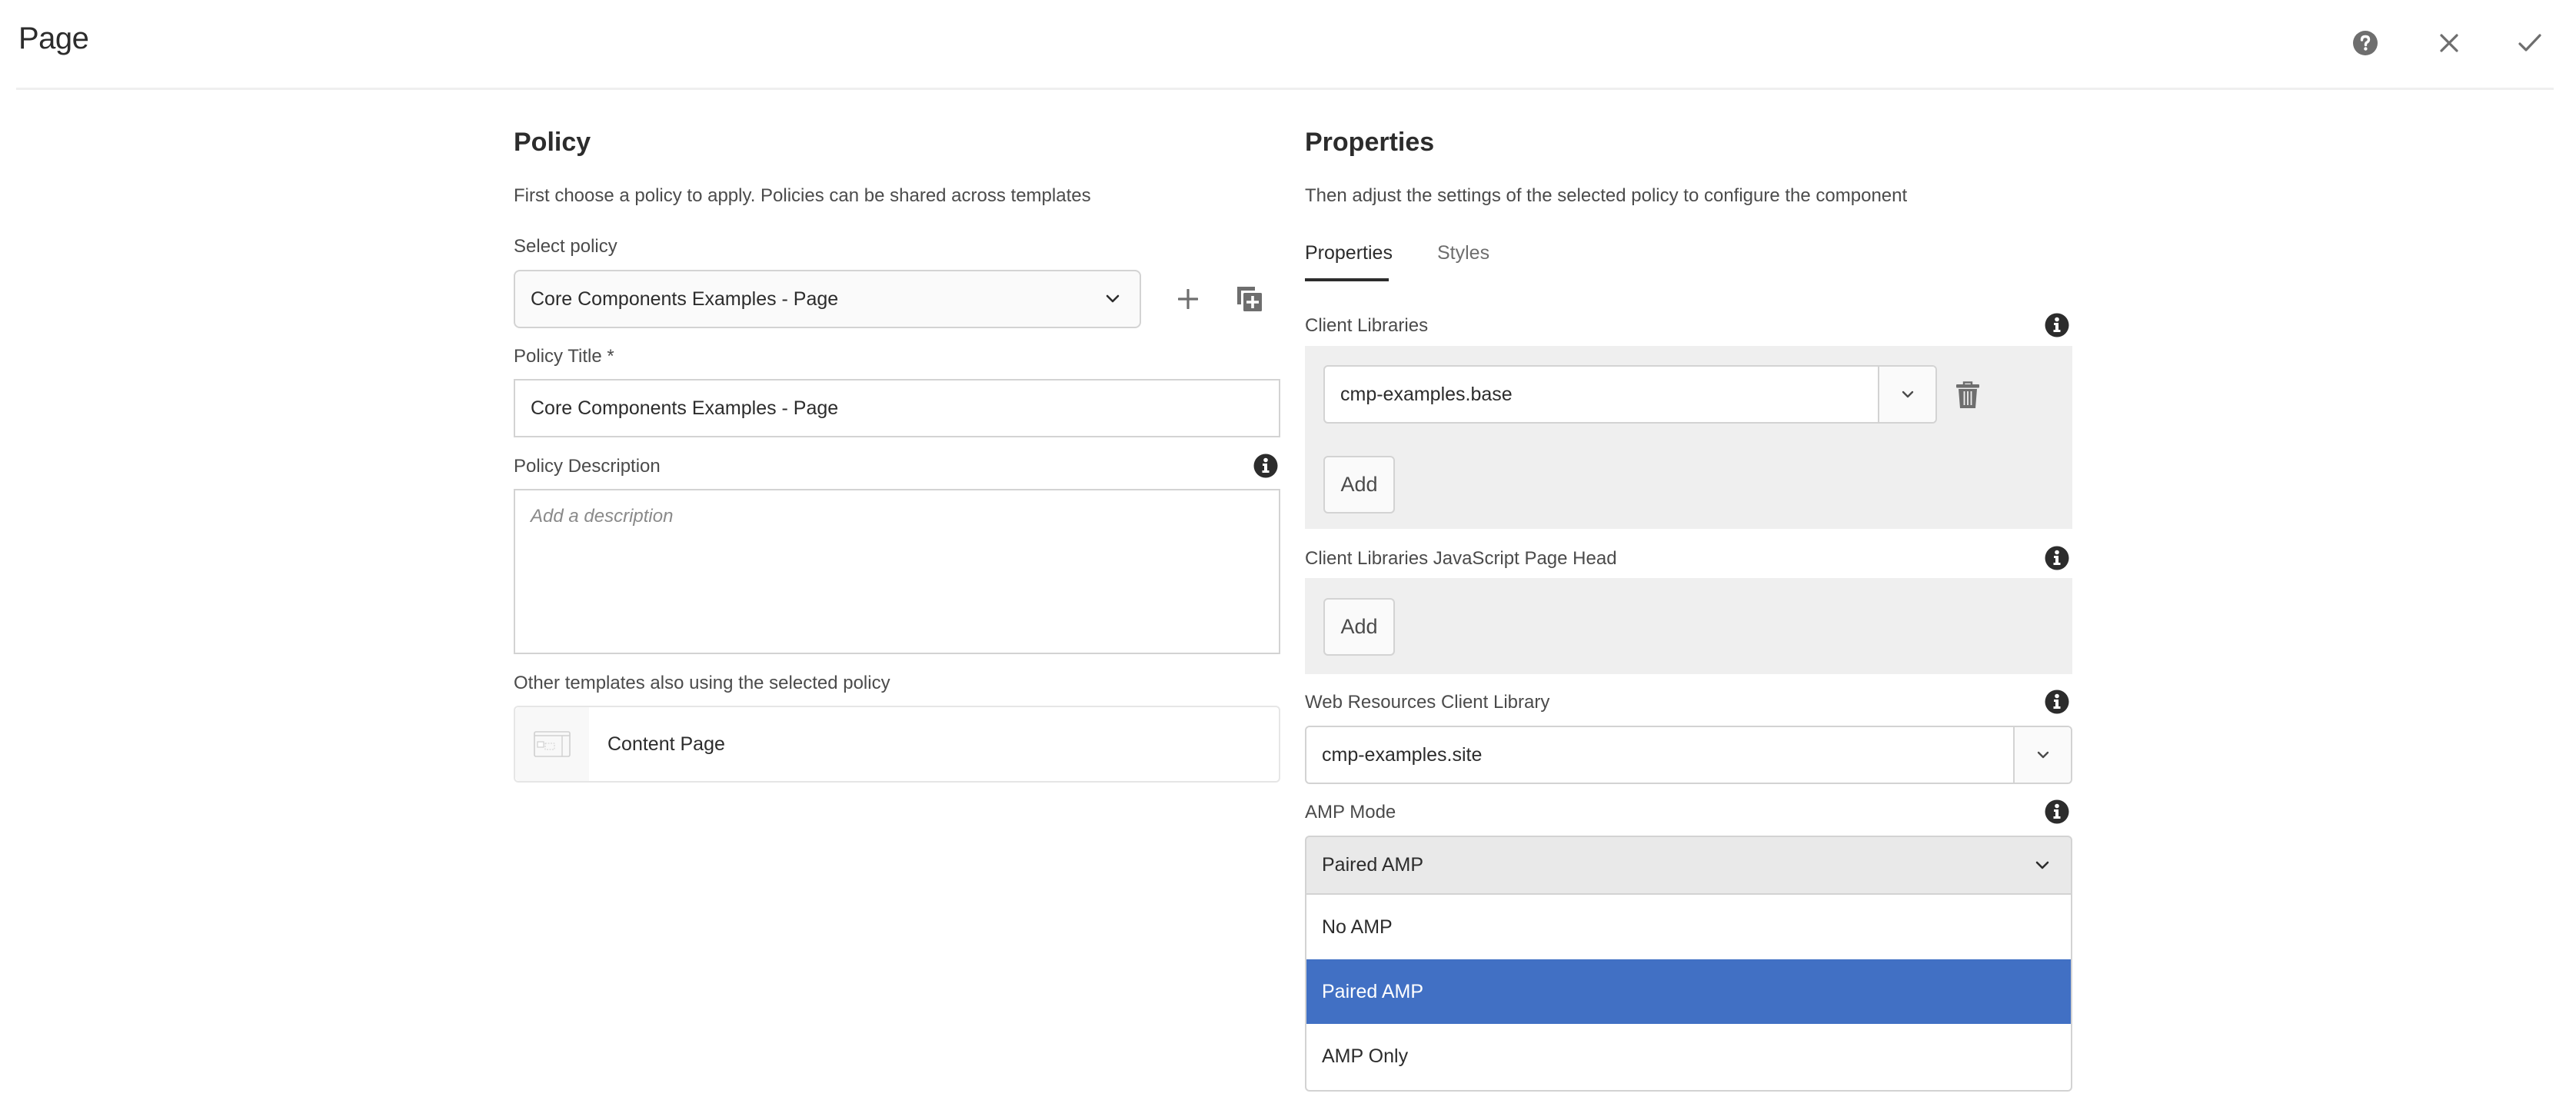  I want to click on properties-heading: Properties, so click(1370, 142).